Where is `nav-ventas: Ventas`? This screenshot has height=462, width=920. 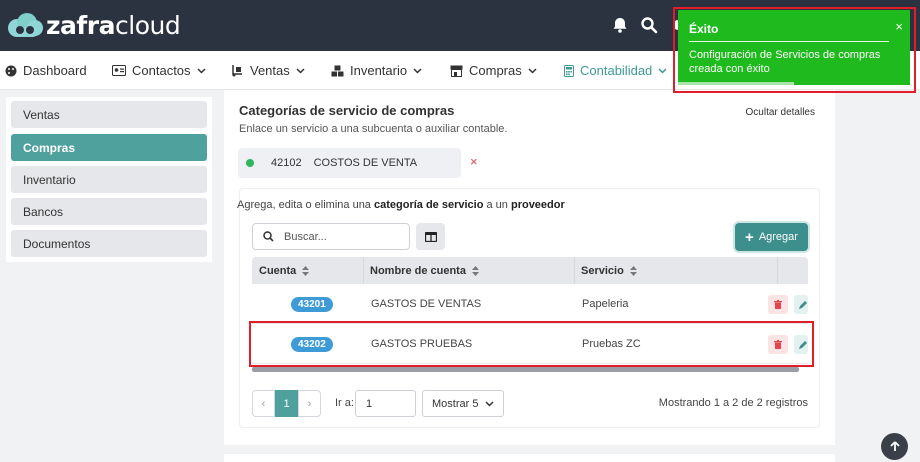
nav-ventas: Ventas is located at coordinates (268, 70).